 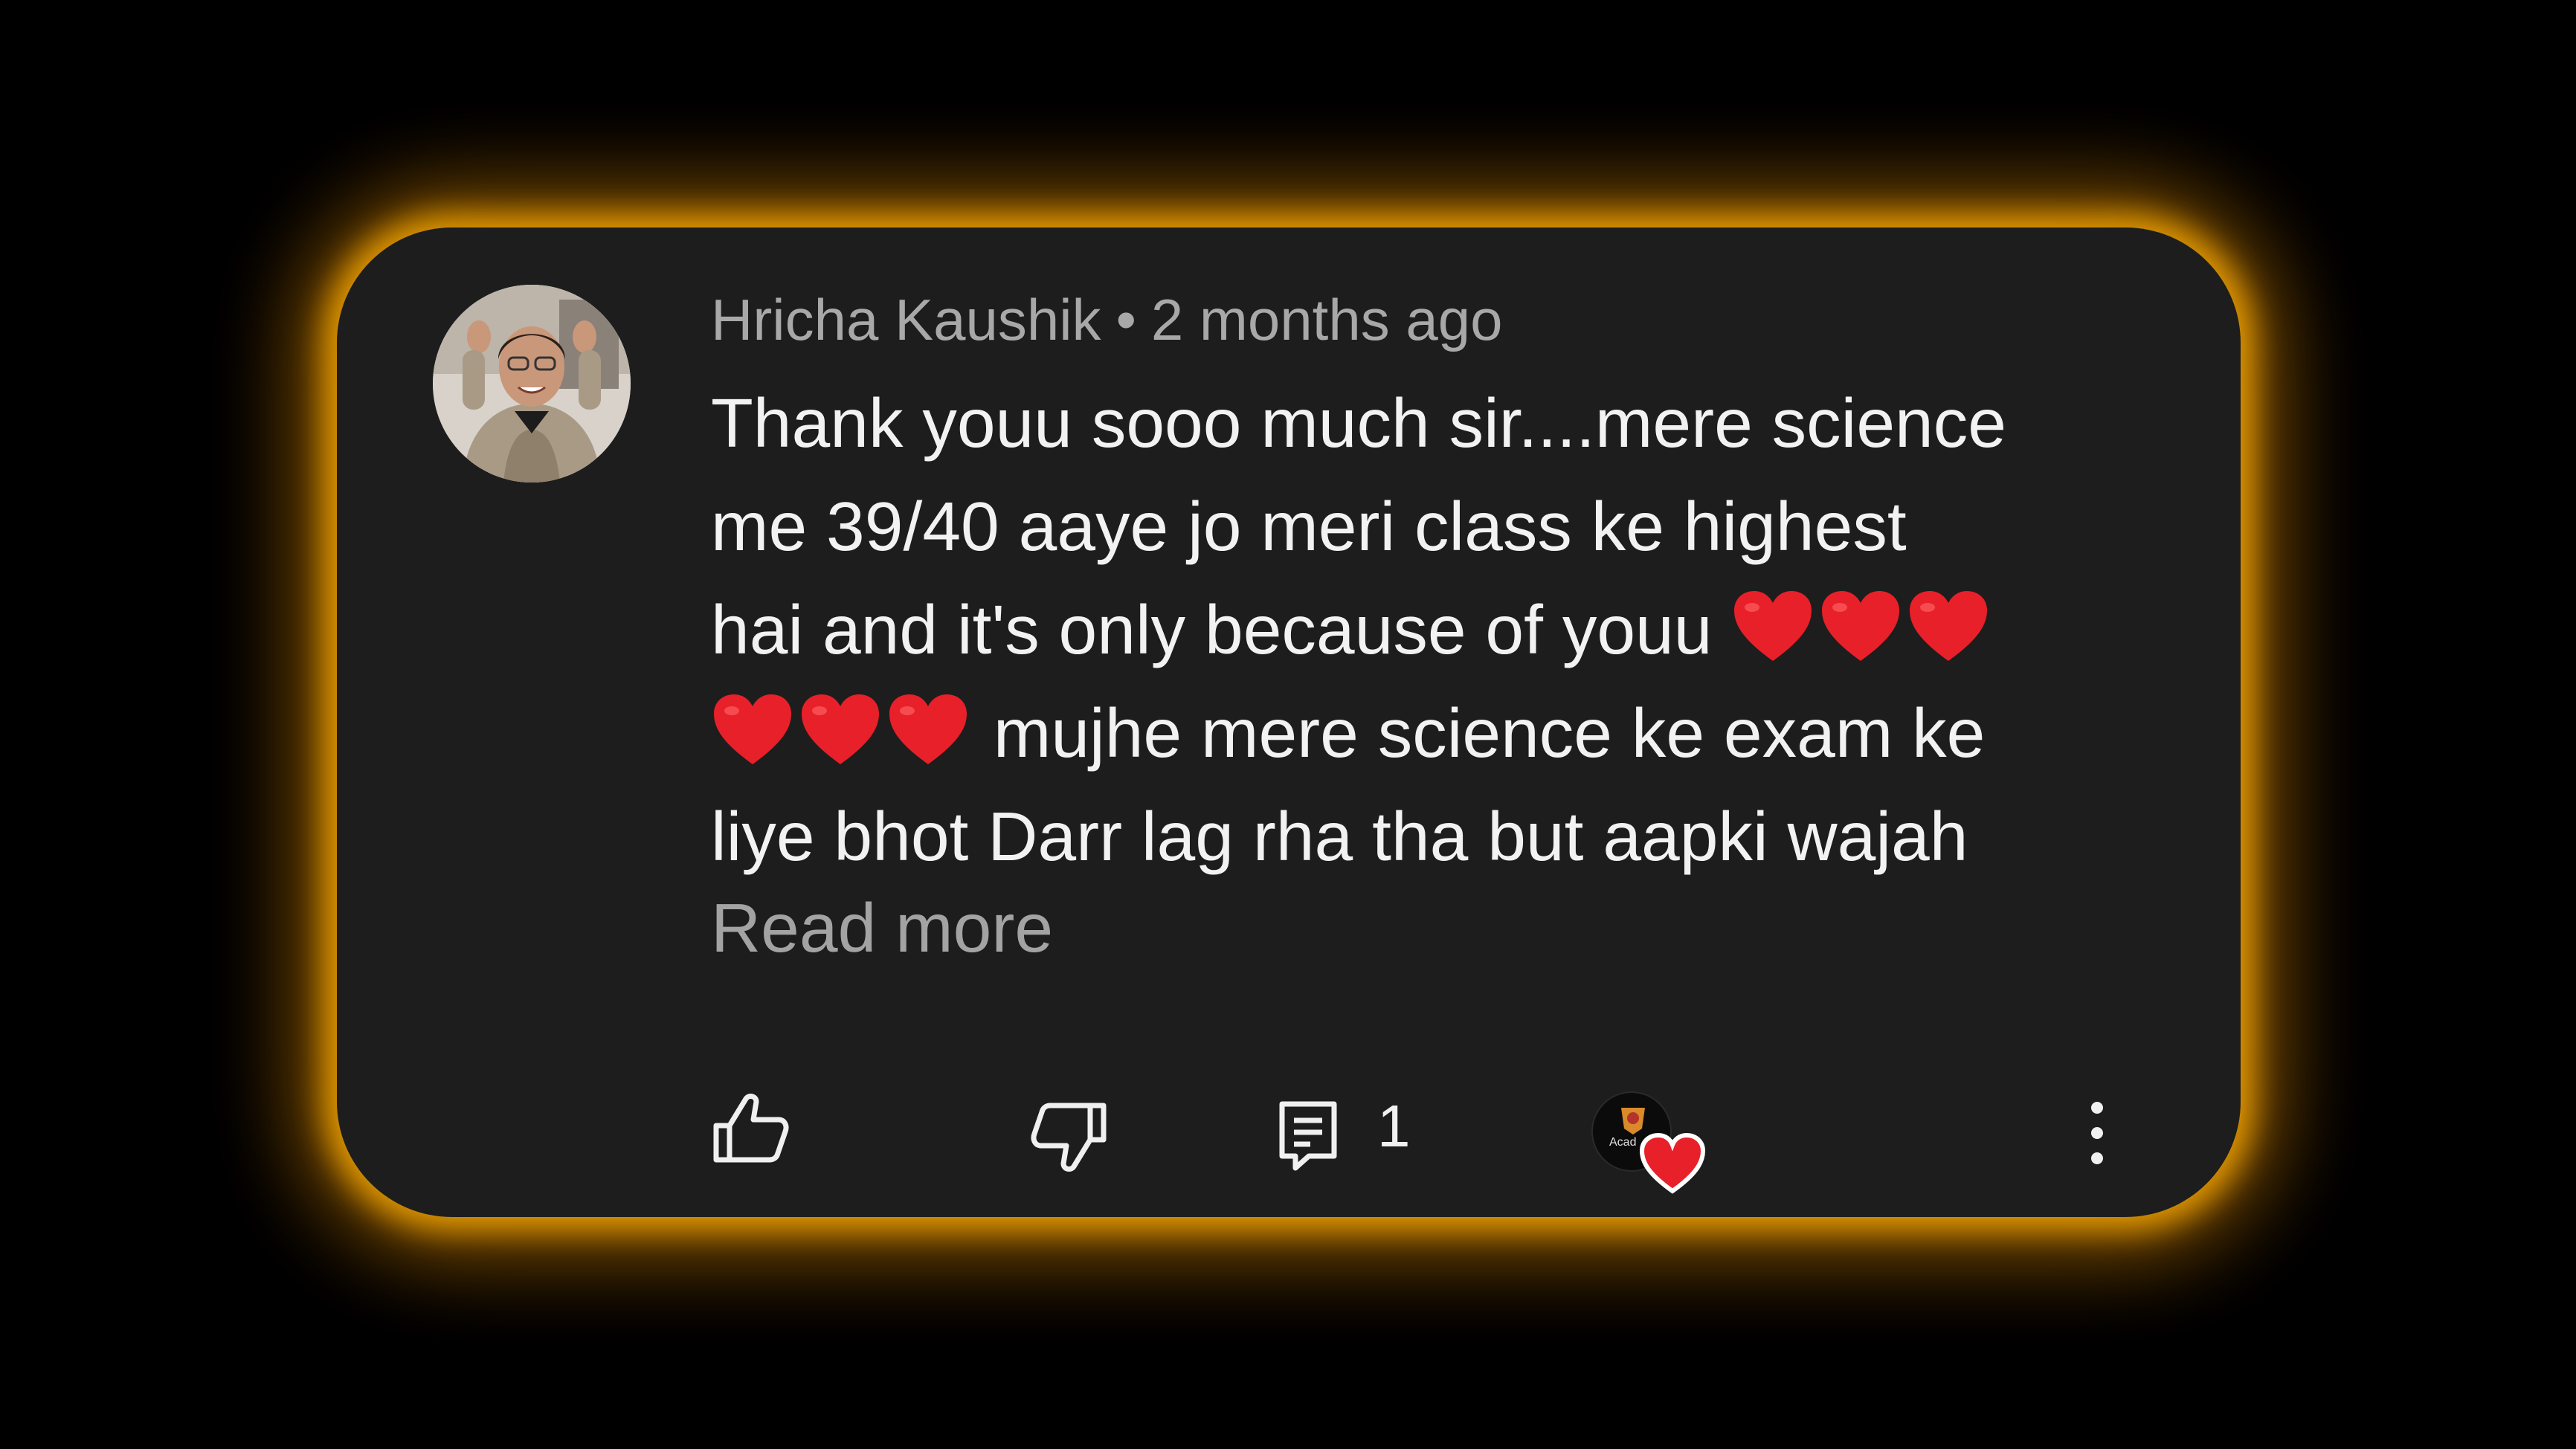 I want to click on comment-line: Thank youu sooo much sir....mere science, so click(x=1358, y=423).